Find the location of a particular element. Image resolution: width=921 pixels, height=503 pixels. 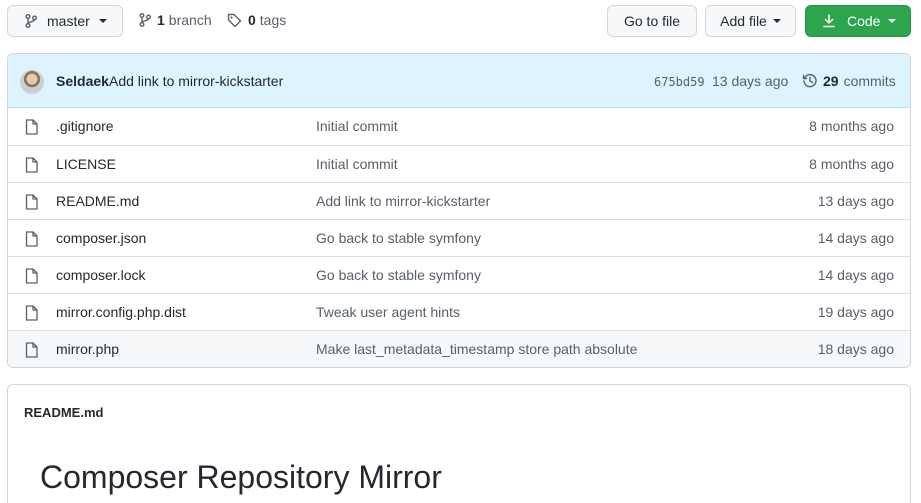

branch-count: 1 is located at coordinates (161, 20).